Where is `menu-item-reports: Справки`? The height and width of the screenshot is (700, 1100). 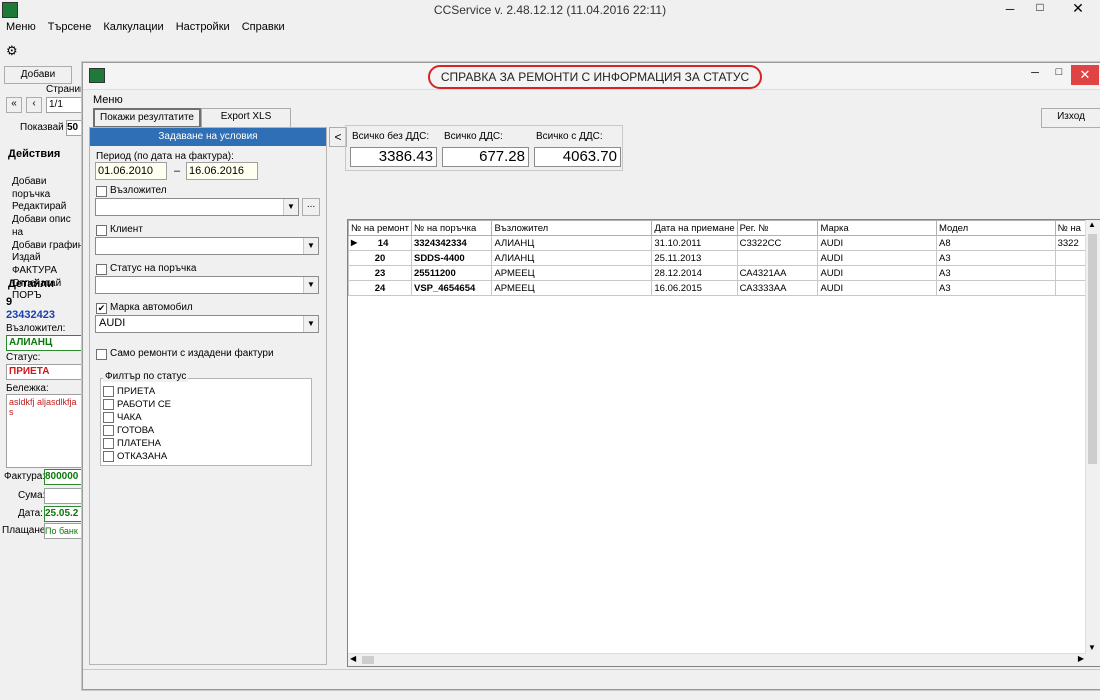 menu-item-reports: Справки is located at coordinates (263, 27).